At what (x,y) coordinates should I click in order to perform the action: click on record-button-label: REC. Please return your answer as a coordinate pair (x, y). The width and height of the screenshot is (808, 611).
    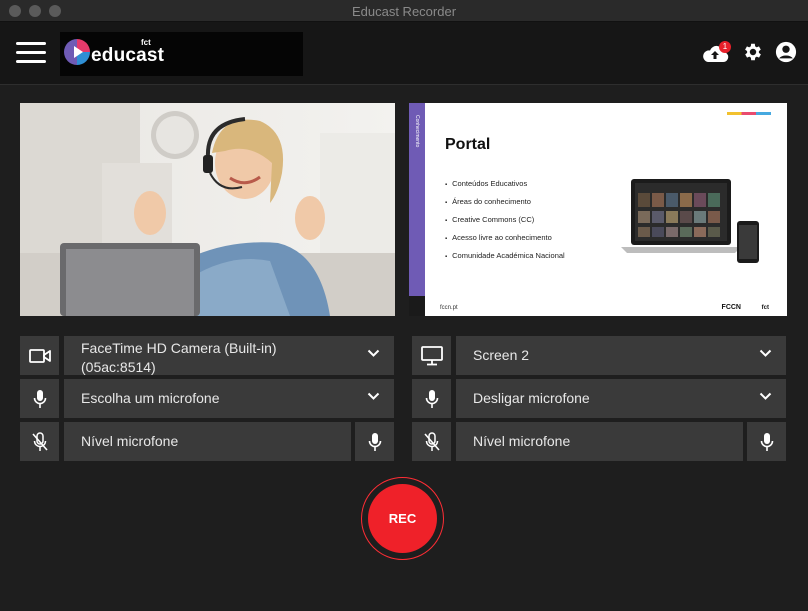
    Looking at the image, I should click on (402, 518).